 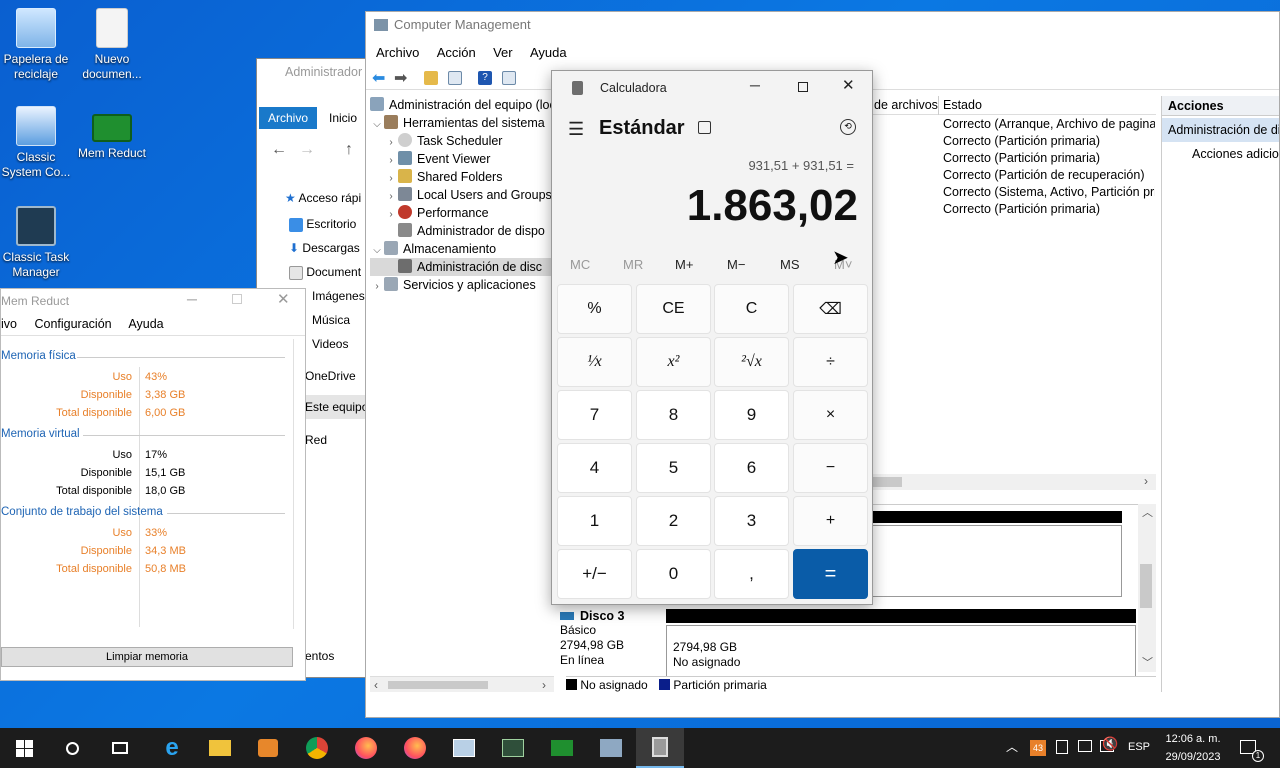 I want to click on taskbar-control-panel, so click(x=464, y=748).